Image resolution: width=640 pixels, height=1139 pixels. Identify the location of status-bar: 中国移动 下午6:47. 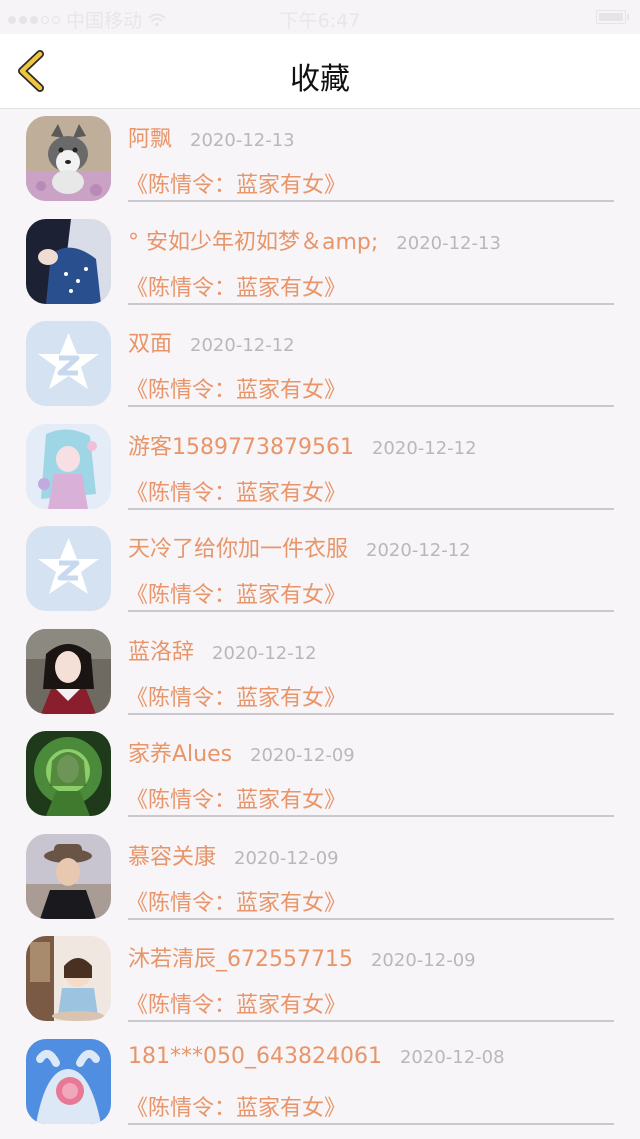
(320, 17).